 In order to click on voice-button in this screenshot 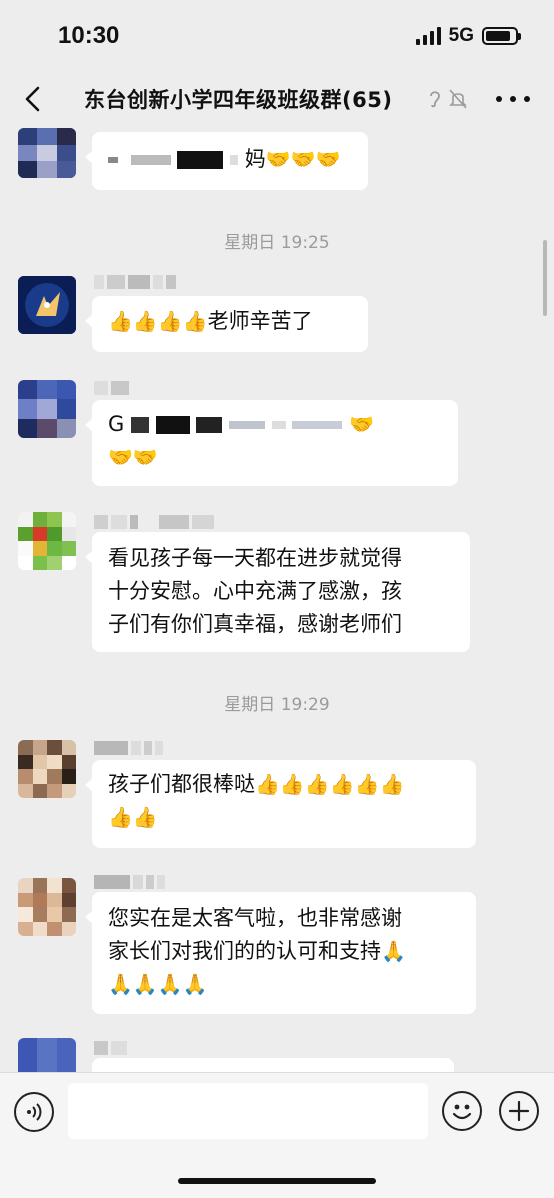, I will do `click(34, 1112)`.